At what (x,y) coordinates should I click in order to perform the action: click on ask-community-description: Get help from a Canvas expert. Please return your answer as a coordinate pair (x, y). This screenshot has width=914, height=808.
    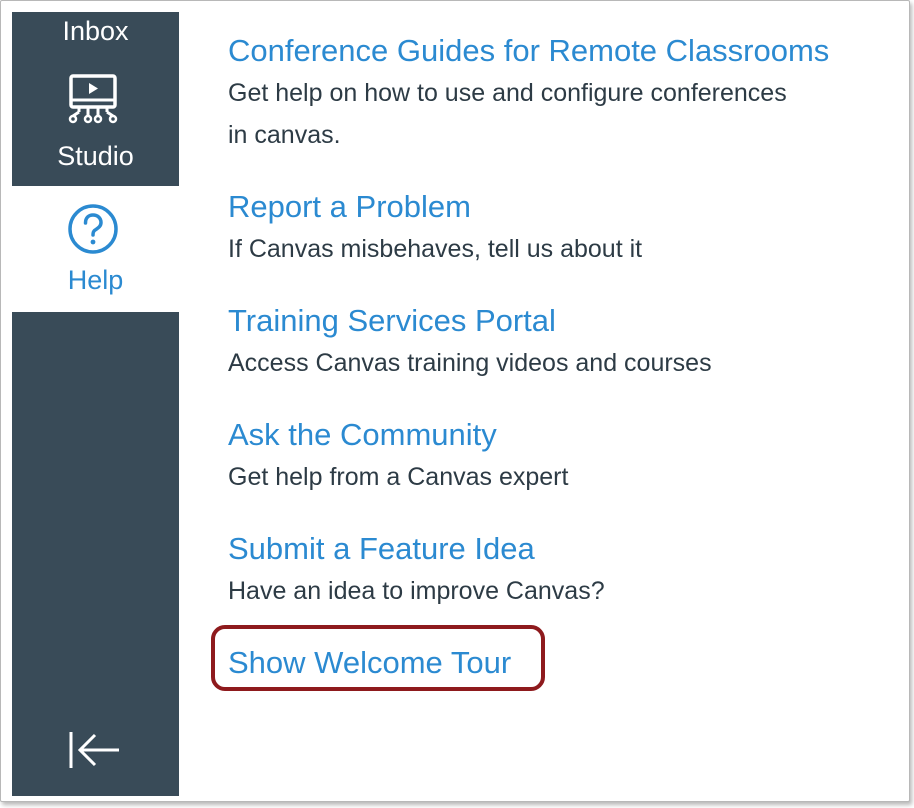
    Looking at the image, I should click on (398, 477).